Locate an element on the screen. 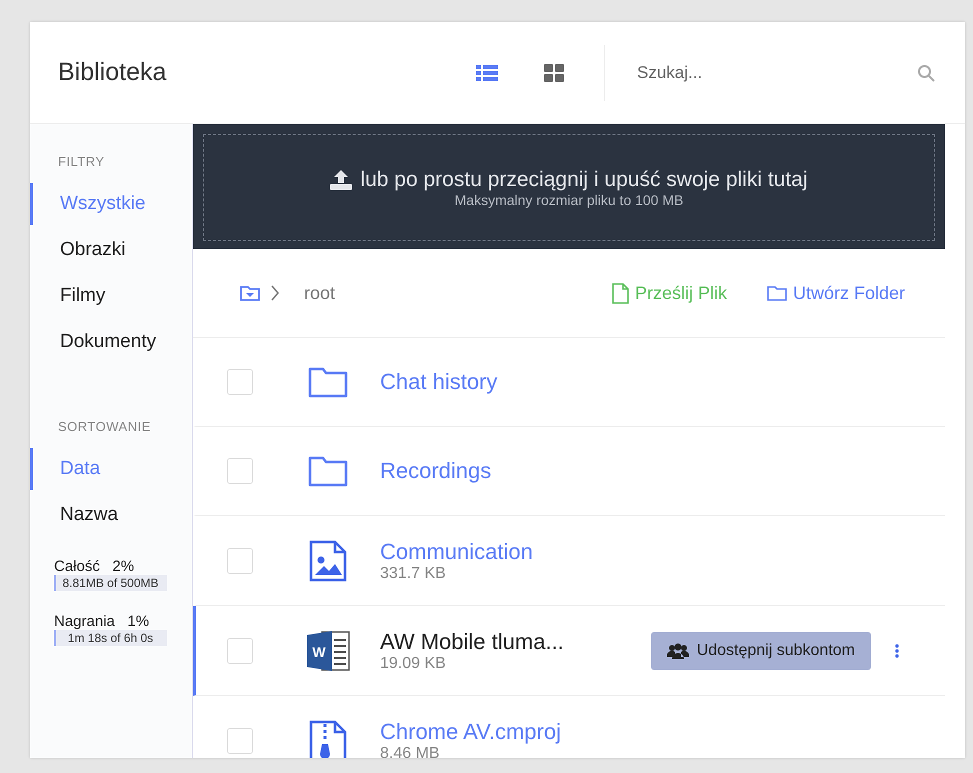  file-size: 19.09 KB is located at coordinates (413, 663).